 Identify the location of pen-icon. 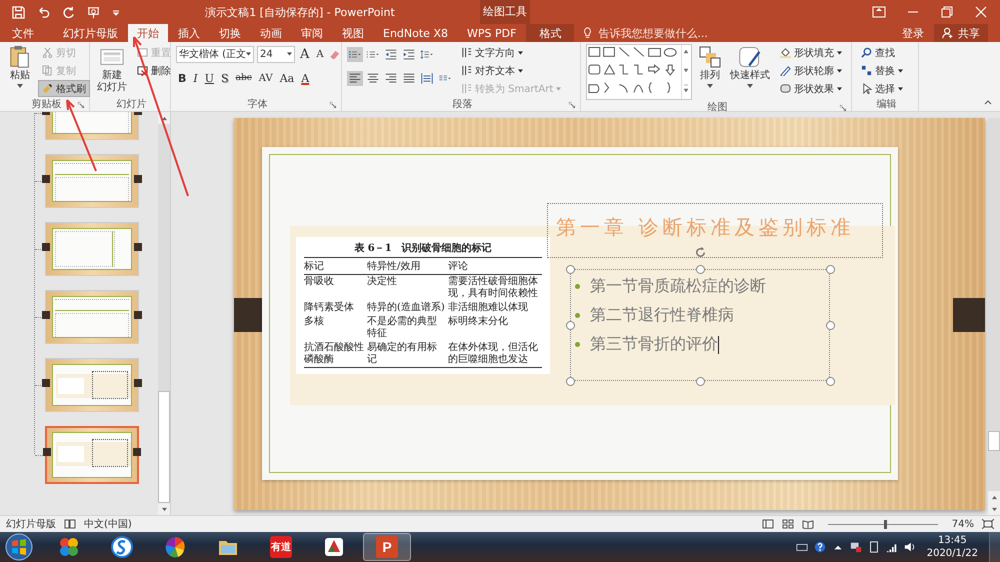
(785, 70).